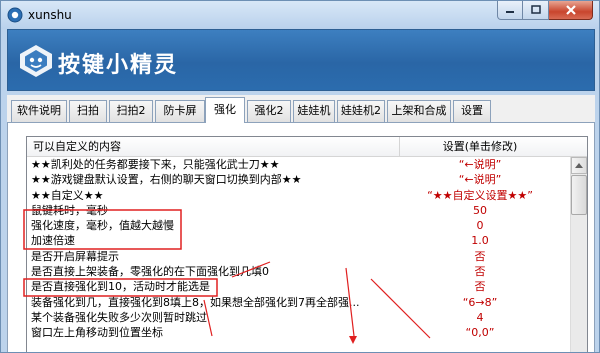  Describe the element at coordinates (299, 271) in the screenshot. I see `list-item: 是否直接上架装备，零强化的在下面强化到几填0 否` at that location.